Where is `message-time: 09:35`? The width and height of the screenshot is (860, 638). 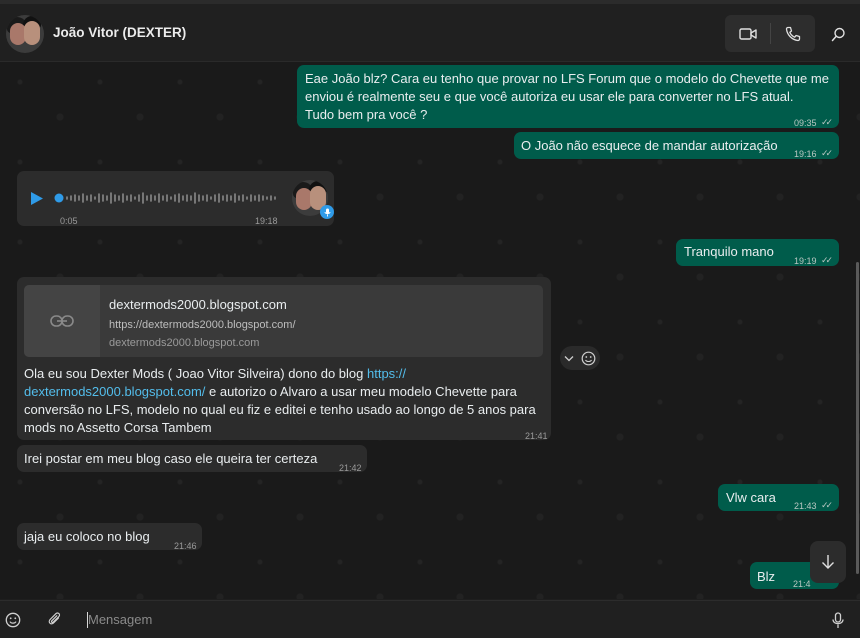 message-time: 09:35 is located at coordinates (805, 123).